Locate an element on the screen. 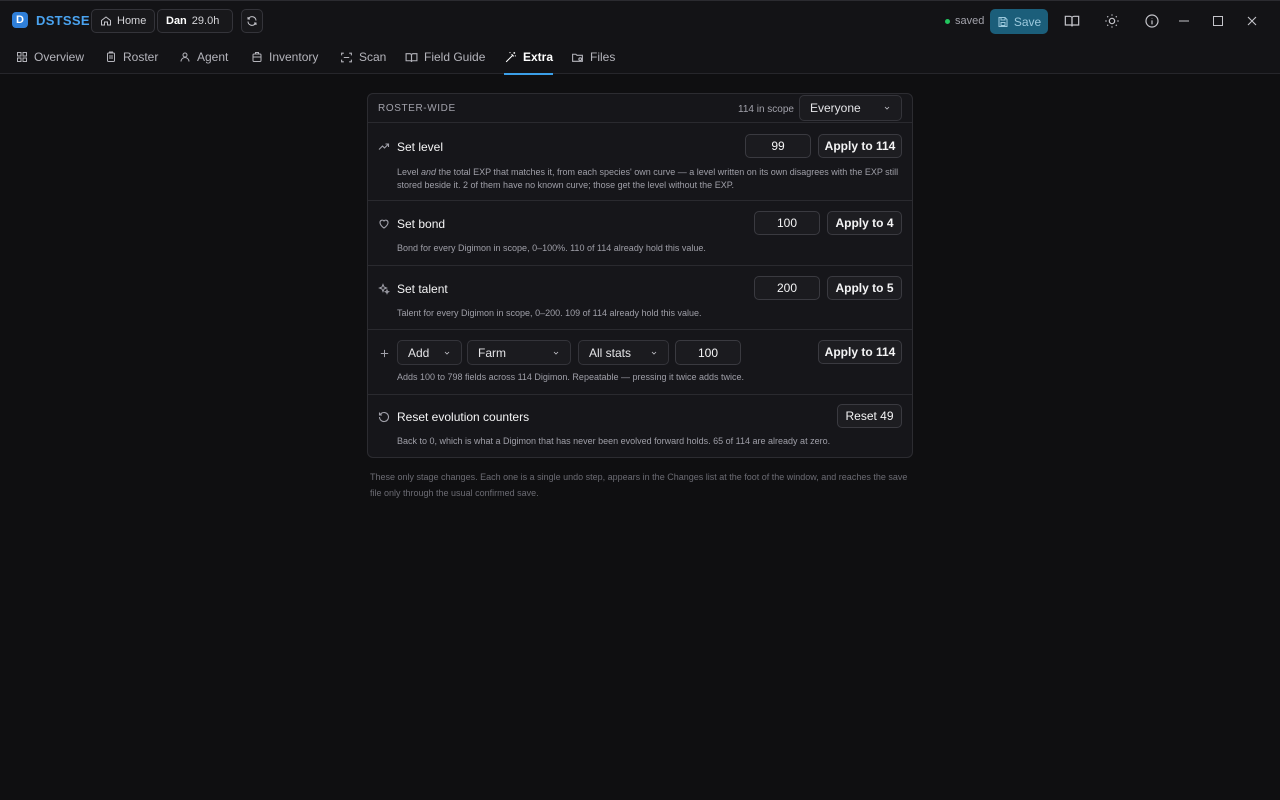 The width and height of the screenshot is (1280, 800). tab-label: Extra is located at coordinates (538, 57).